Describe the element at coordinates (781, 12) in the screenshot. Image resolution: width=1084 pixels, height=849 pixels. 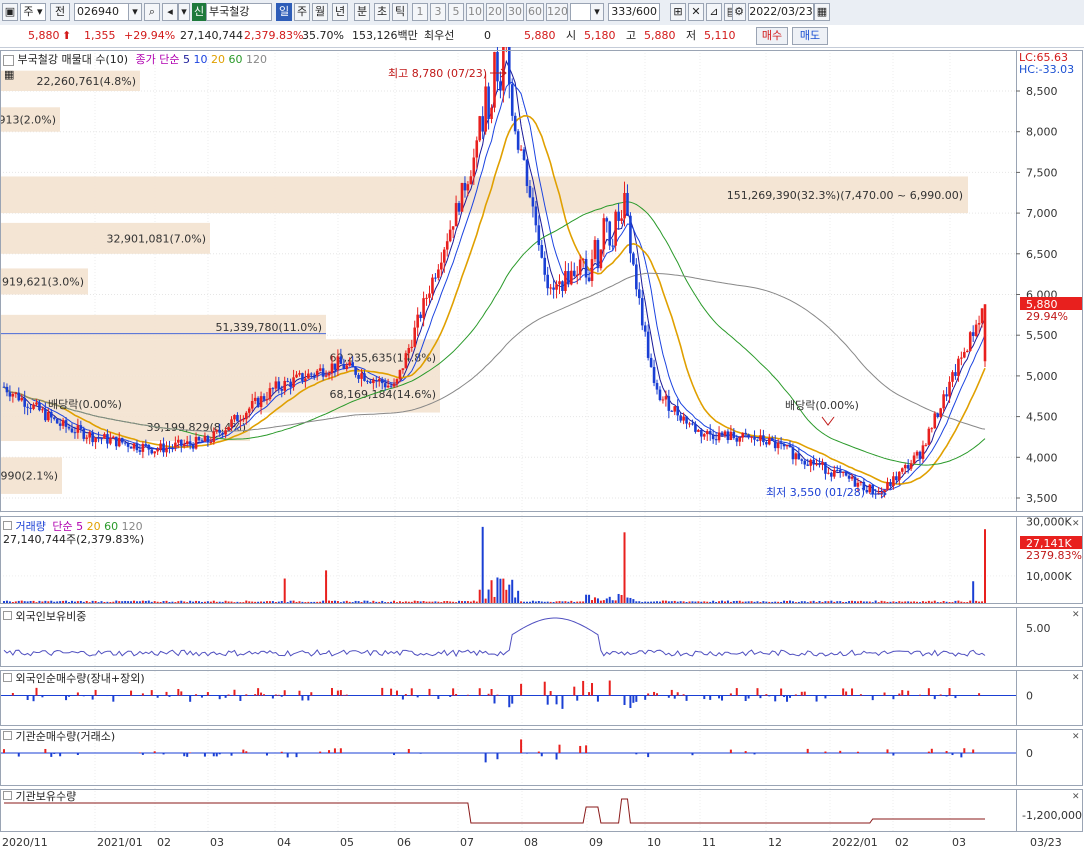
I see `date-input: 2022/03/23` at that location.